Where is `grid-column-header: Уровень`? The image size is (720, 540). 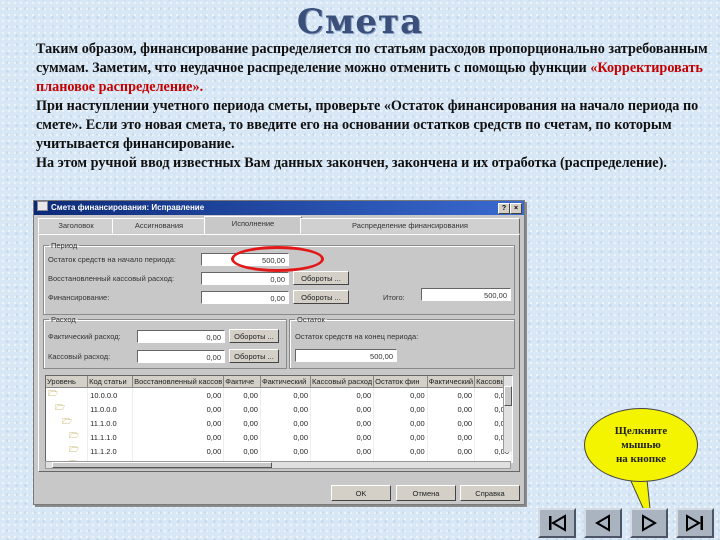 grid-column-header: Уровень is located at coordinates (67, 382).